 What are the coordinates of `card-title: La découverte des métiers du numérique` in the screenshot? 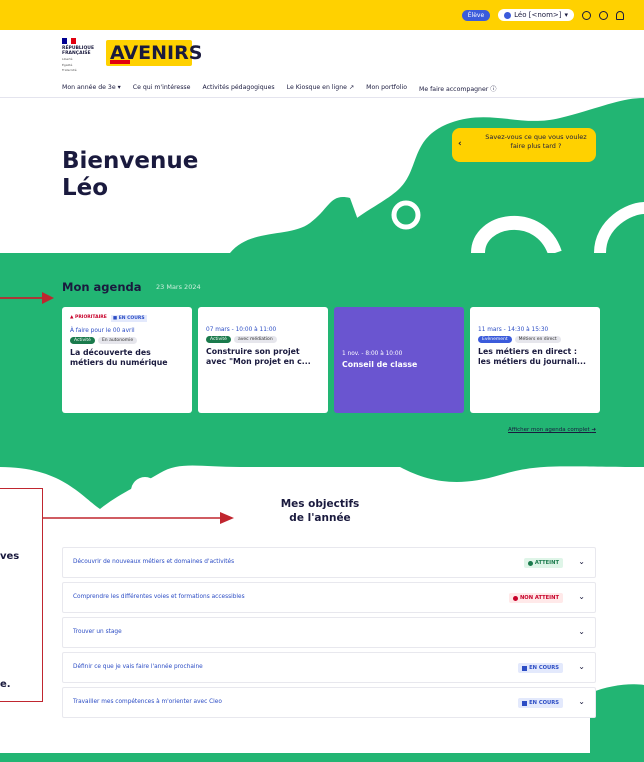 It's located at (119, 357).